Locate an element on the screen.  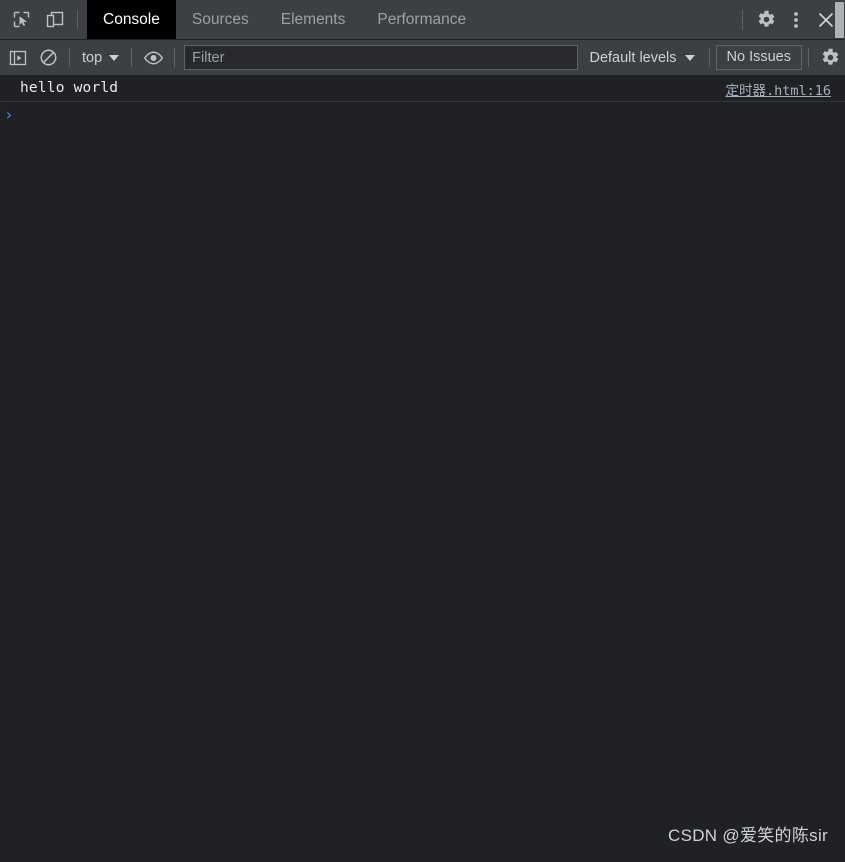
gear-icon is located at coordinates (766, 19).